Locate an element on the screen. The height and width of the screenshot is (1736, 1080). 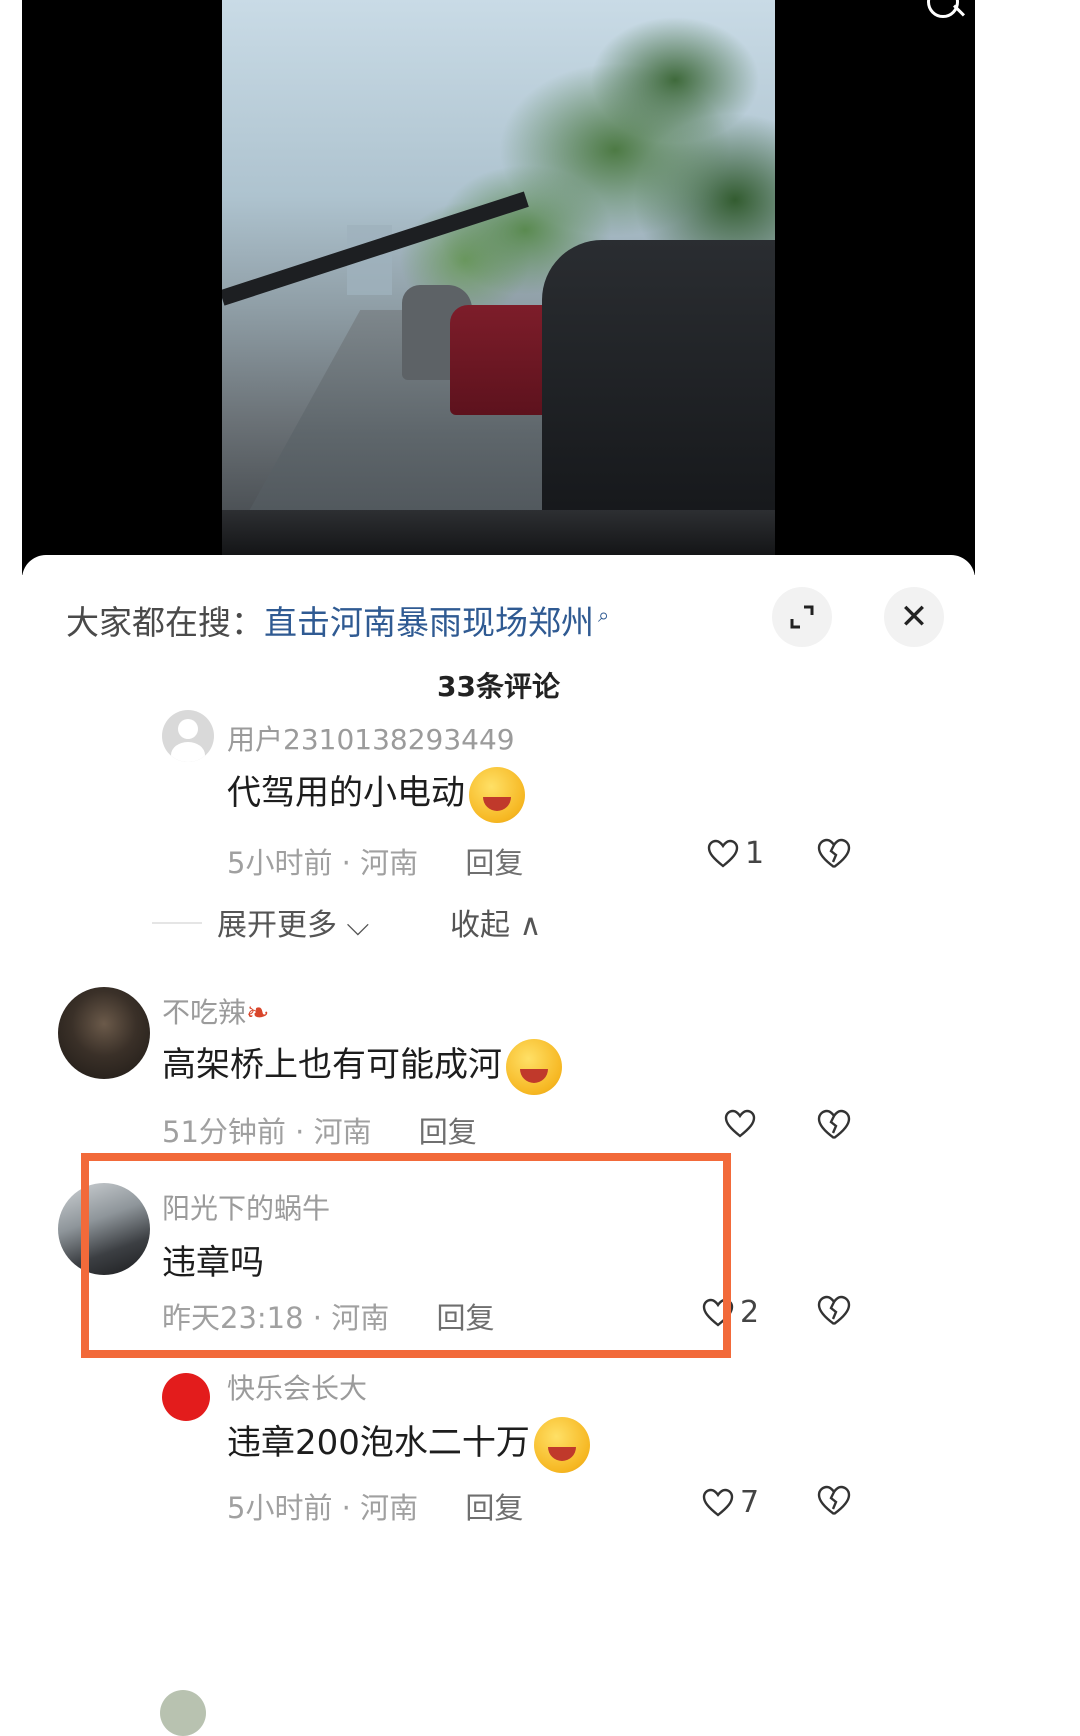
comment-meta: 51分钟前 · 河南 回复 is located at coordinates (319, 1130).